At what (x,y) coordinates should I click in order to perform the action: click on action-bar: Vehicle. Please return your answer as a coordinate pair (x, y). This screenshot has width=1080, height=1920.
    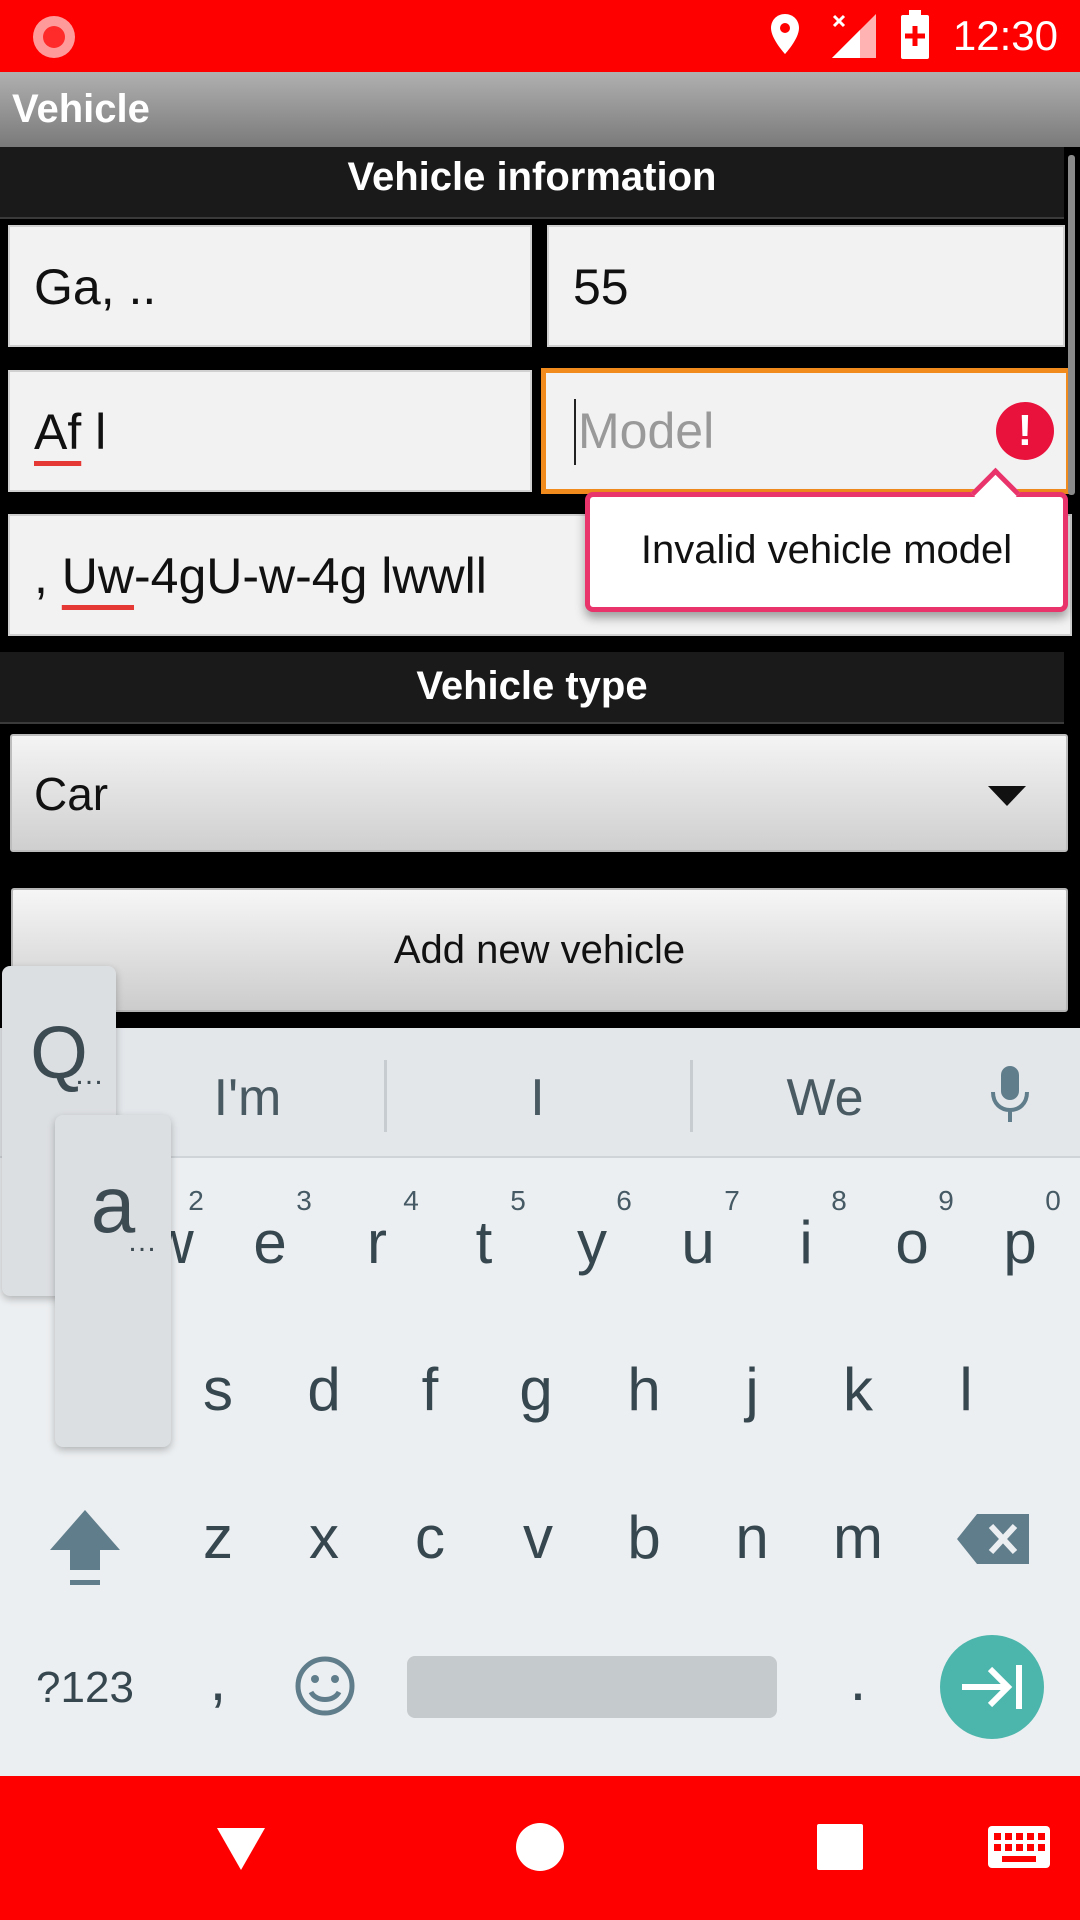
    Looking at the image, I should click on (540, 109).